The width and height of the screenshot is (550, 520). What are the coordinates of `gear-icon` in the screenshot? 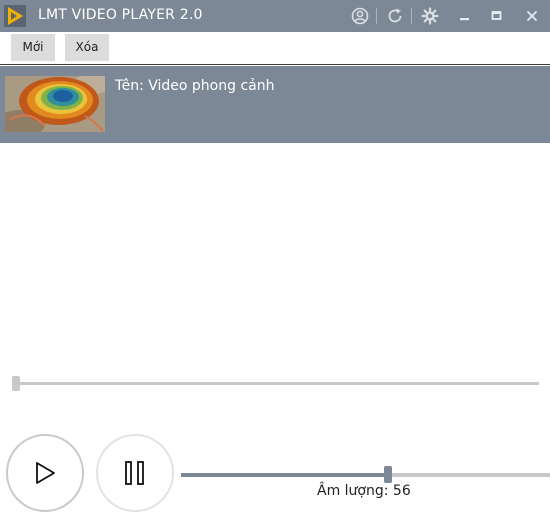 It's located at (430, 16).